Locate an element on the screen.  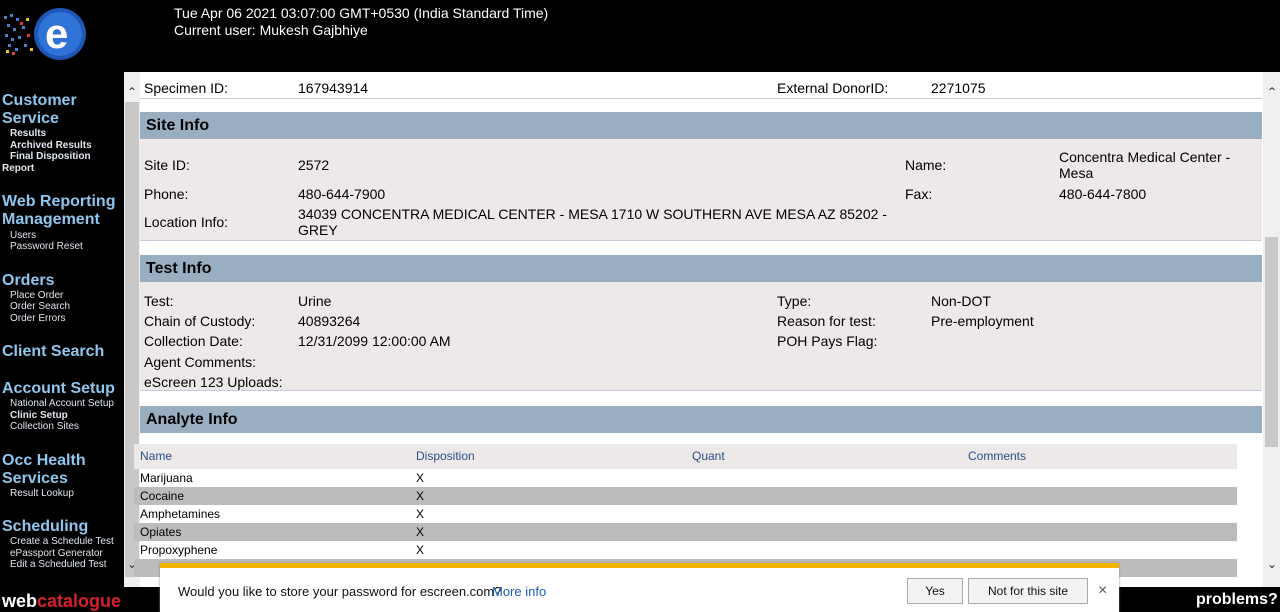
site-id-label: Site ID: is located at coordinates (167, 165).